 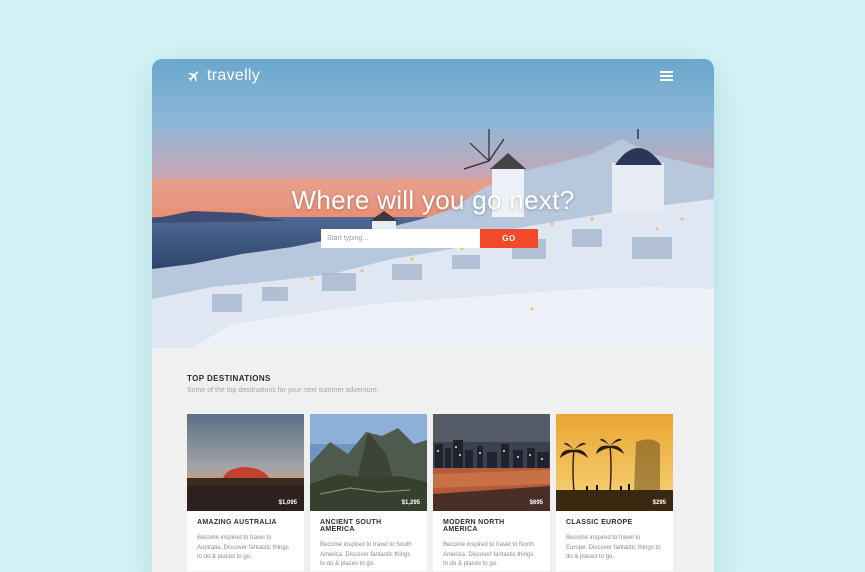 I want to click on australia-image: $1,095, so click(x=245, y=462).